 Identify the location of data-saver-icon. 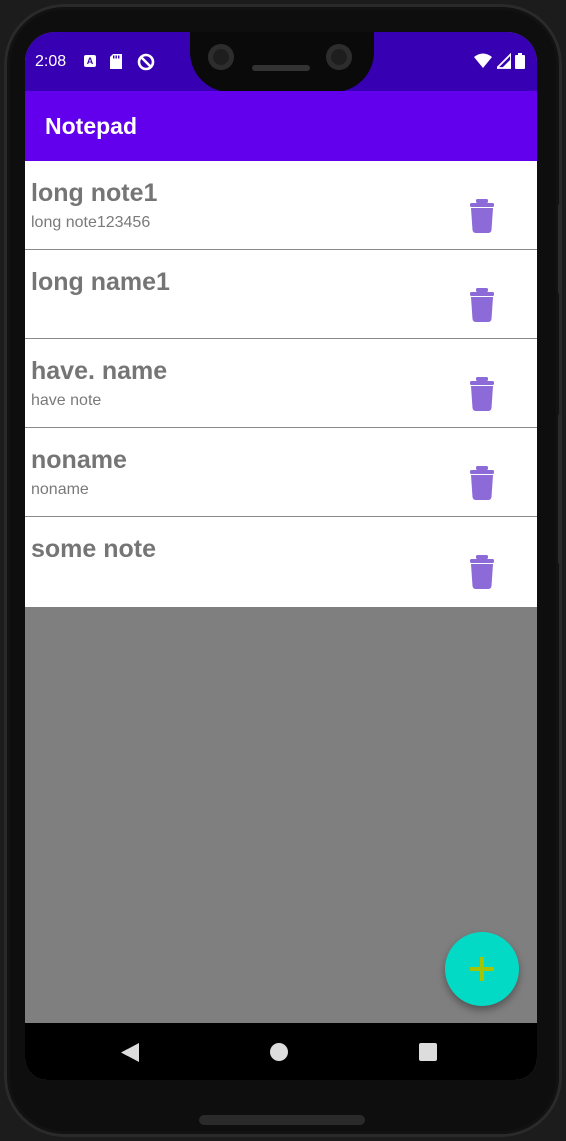
(146, 62).